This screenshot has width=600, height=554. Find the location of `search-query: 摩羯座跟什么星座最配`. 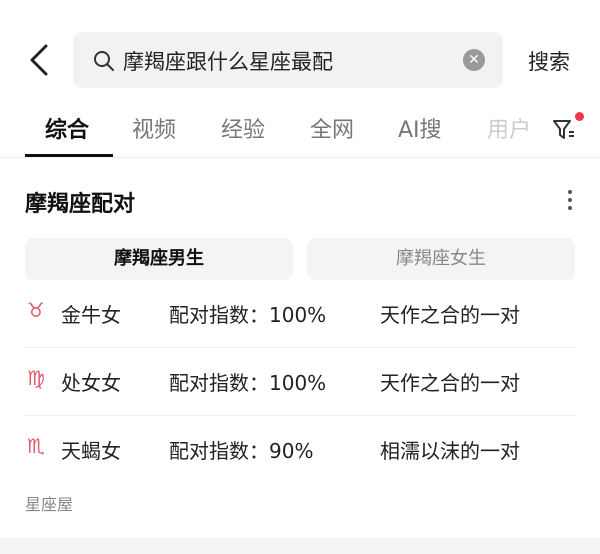

search-query: 摩羯座跟什么星座最配 is located at coordinates (228, 62).